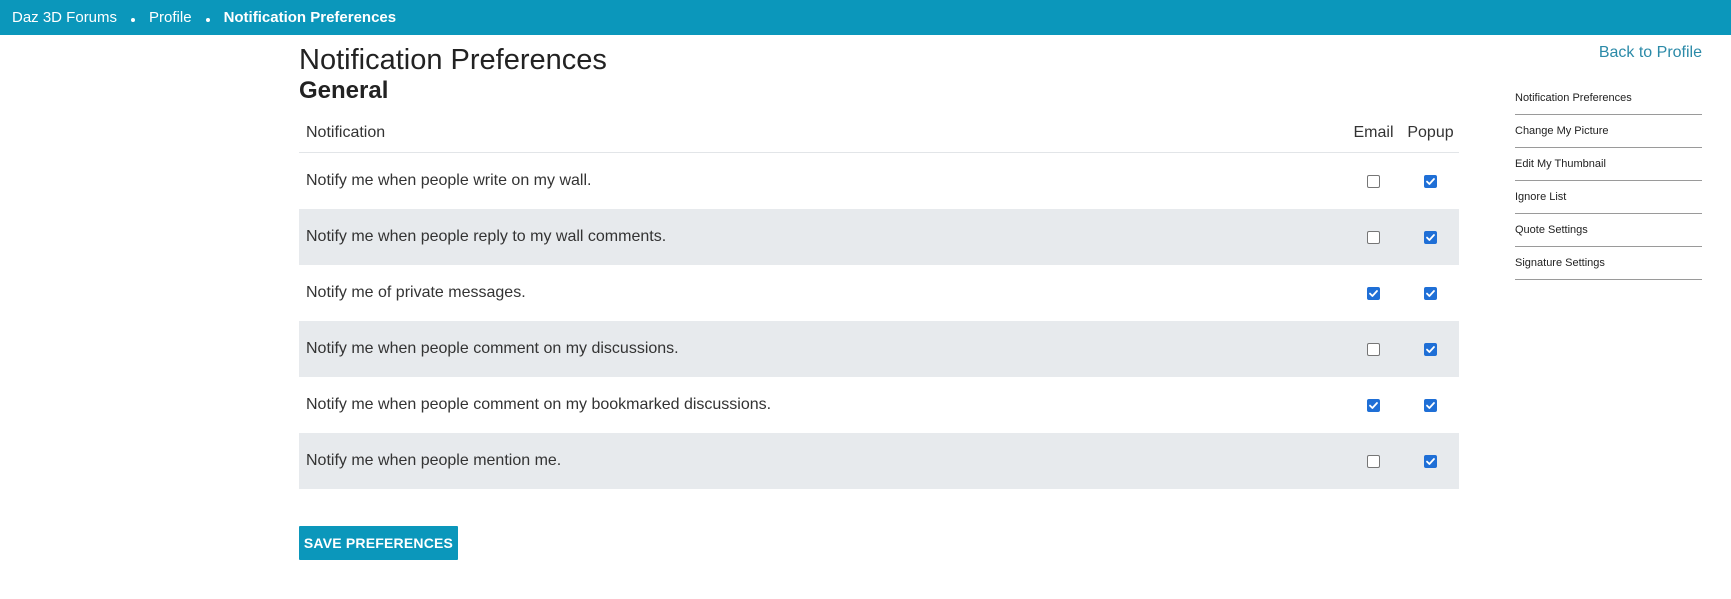 The image size is (1731, 599). I want to click on breadcrumb-current: Notification Preferences, so click(310, 17).